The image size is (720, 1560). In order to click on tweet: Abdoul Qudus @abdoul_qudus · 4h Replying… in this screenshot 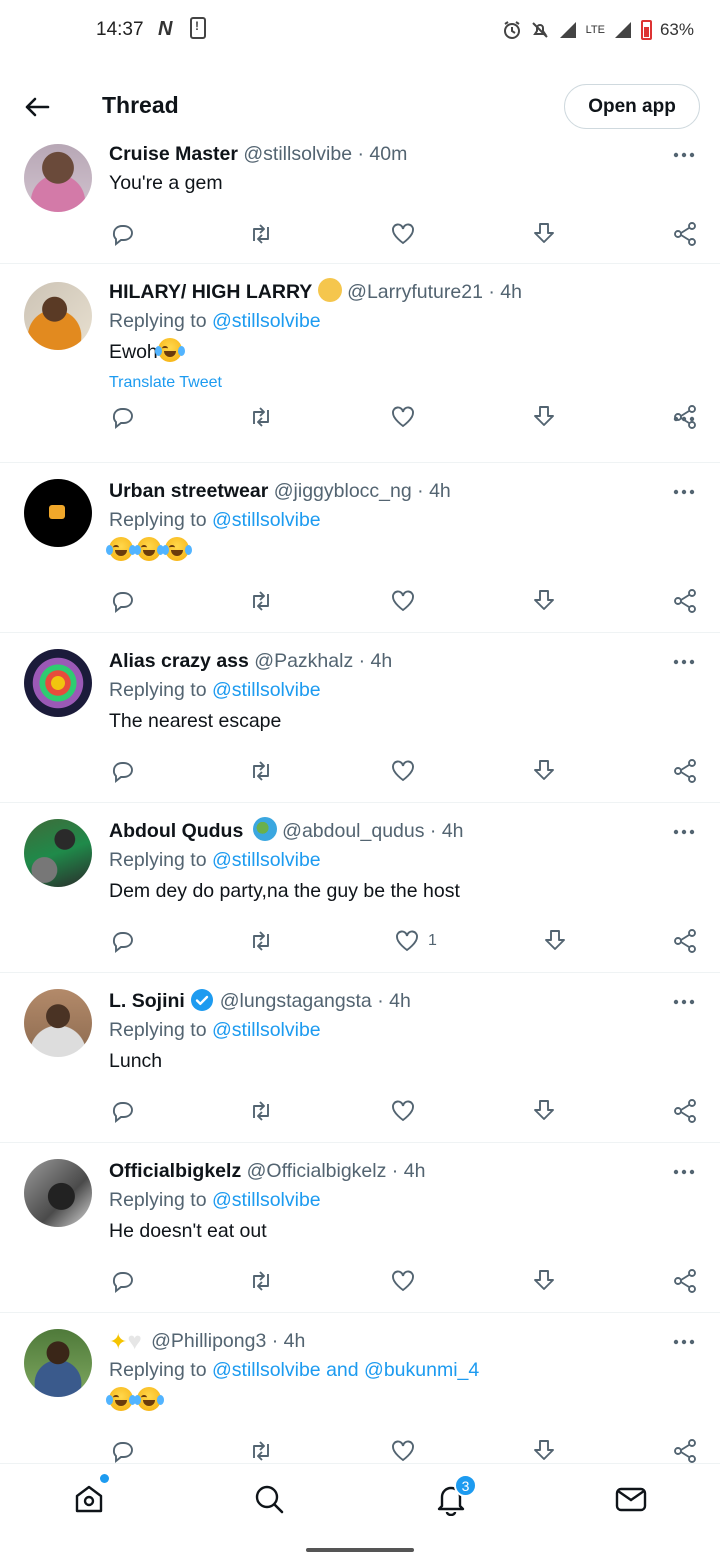, I will do `click(360, 888)`.